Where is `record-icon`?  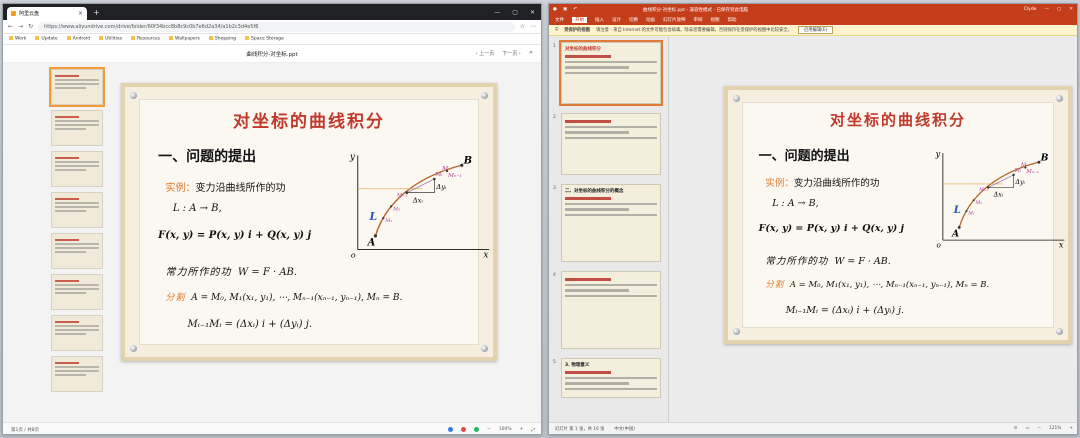 record-icon is located at coordinates (463, 429).